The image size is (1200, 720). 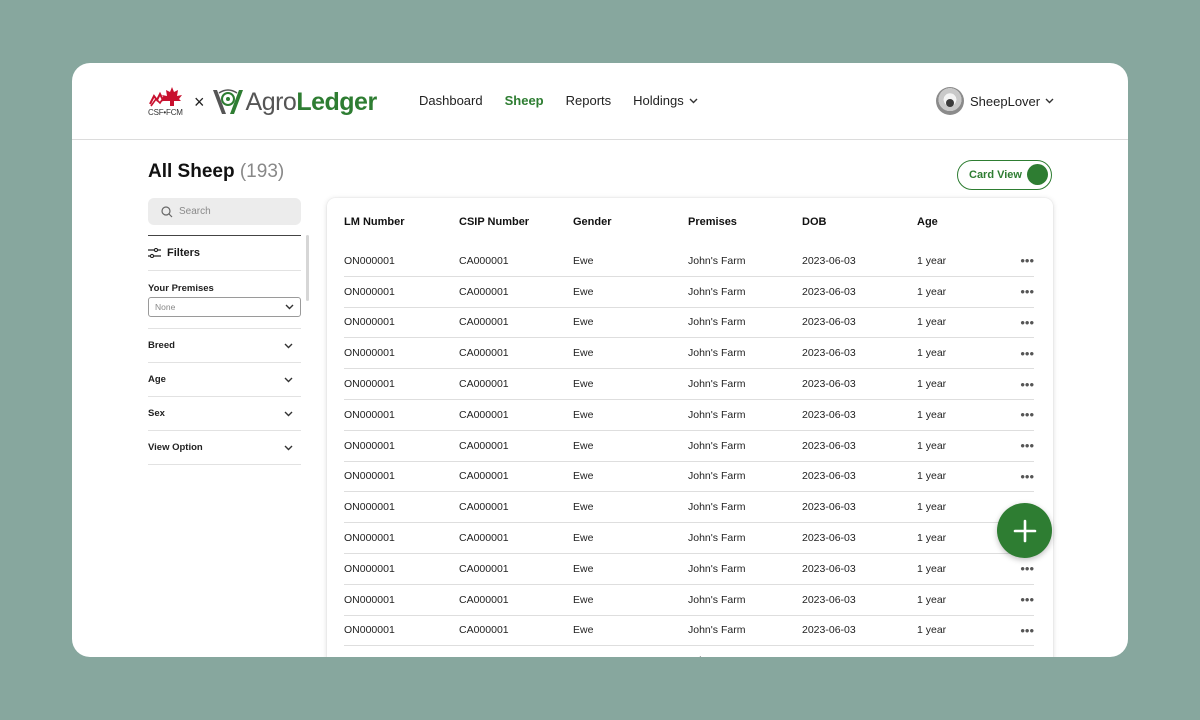 What do you see at coordinates (175, 447) in the screenshot?
I see `filter-label: View Option` at bounding box center [175, 447].